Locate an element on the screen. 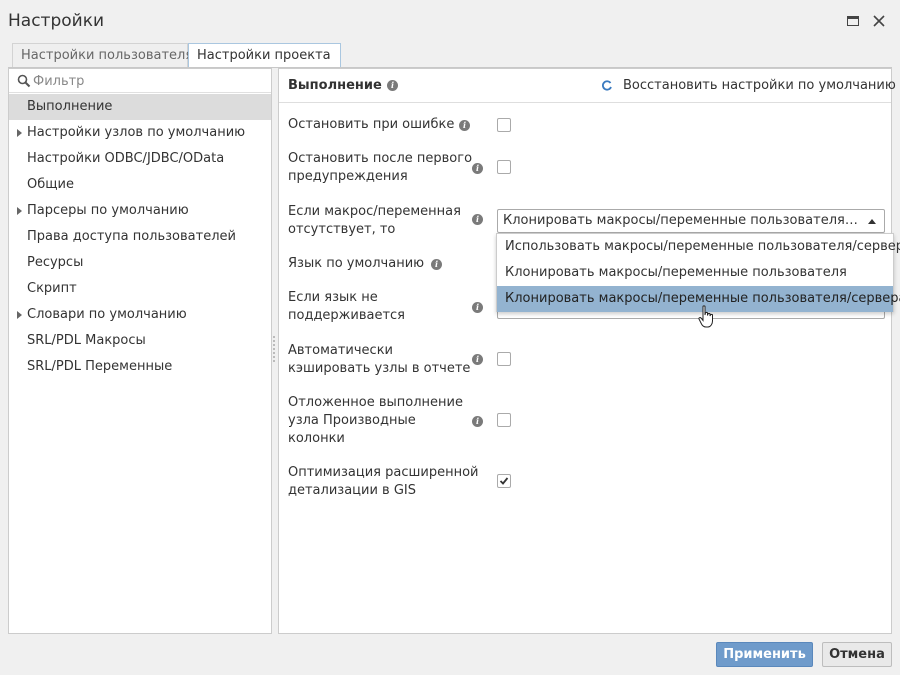 This screenshot has height=675, width=900. restore-defaults-label: Восстановить настройки по умолчанию is located at coordinates (759, 85).